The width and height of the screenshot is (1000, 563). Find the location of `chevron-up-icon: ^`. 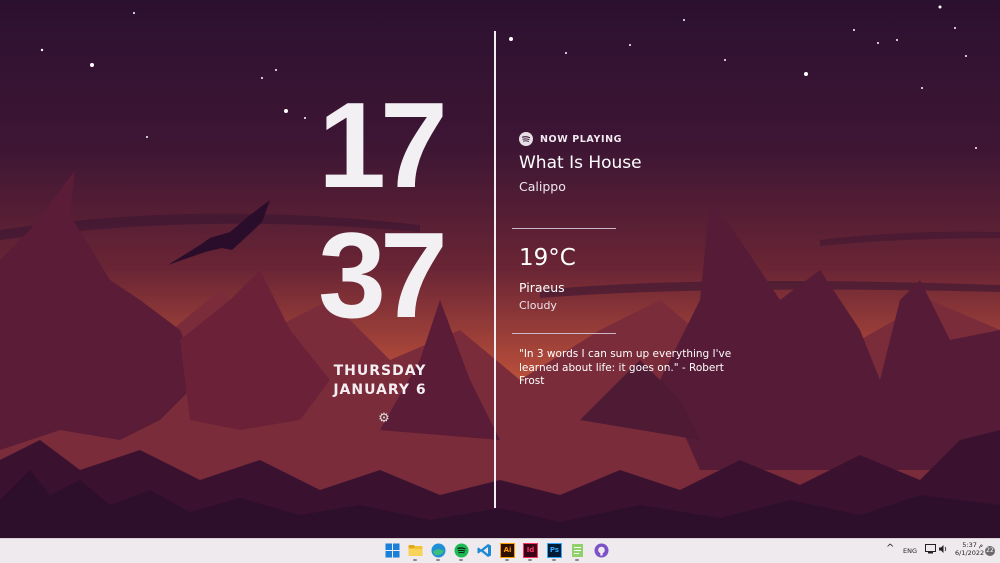

chevron-up-icon: ^ is located at coordinates (890, 548).